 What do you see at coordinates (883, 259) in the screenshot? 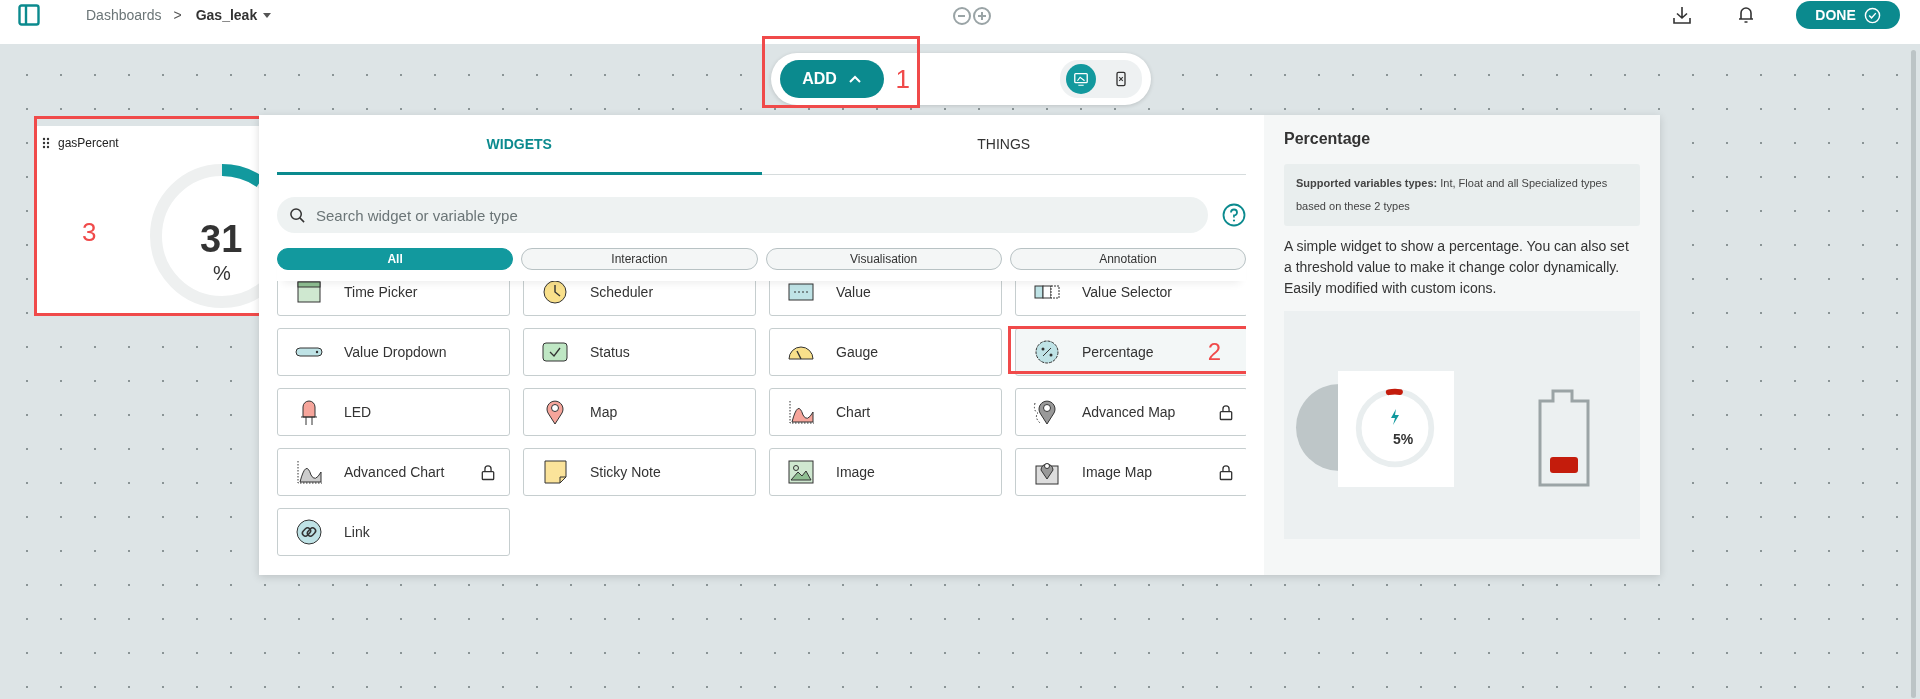
I see `filter-chip: Visualisation` at bounding box center [883, 259].